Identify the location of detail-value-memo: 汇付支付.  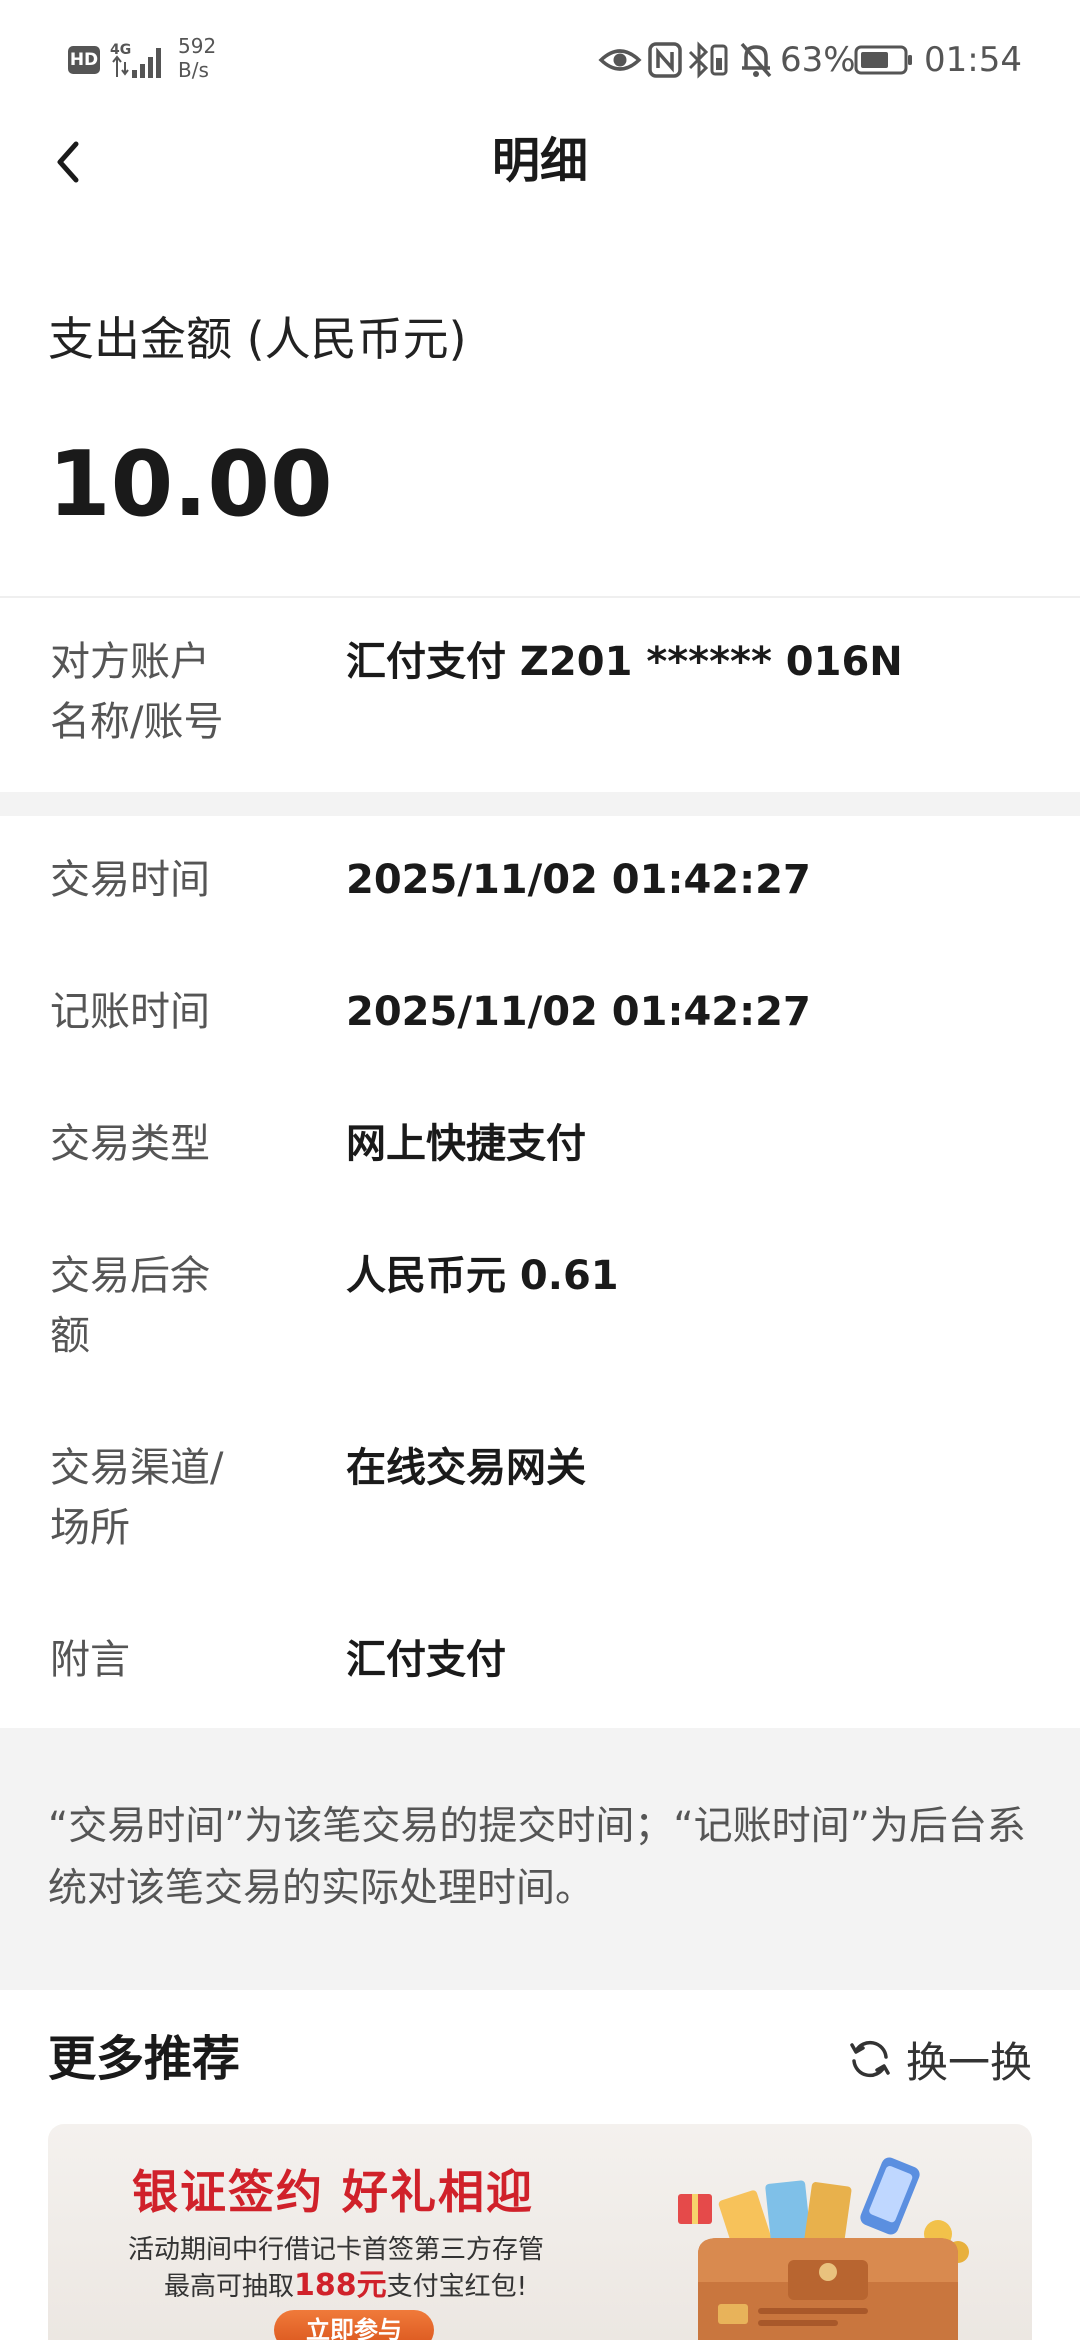
(426, 1660).